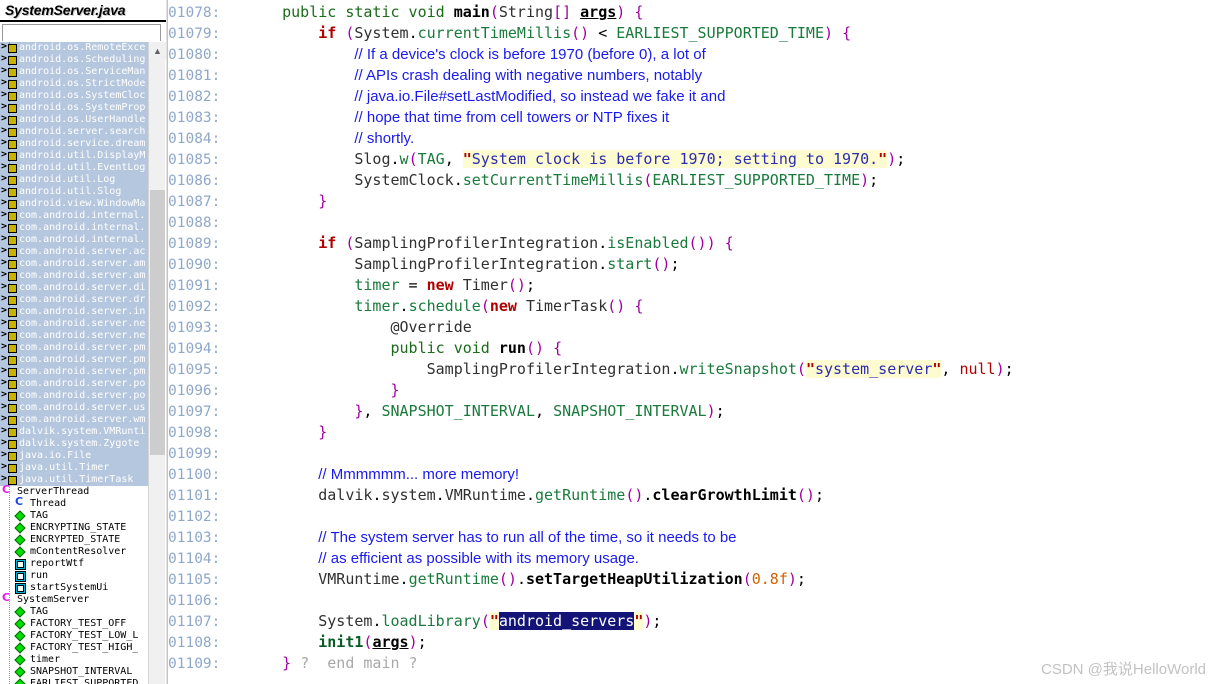 The height and width of the screenshot is (684, 1214). I want to click on code-line: 01102:, so click(691, 516).